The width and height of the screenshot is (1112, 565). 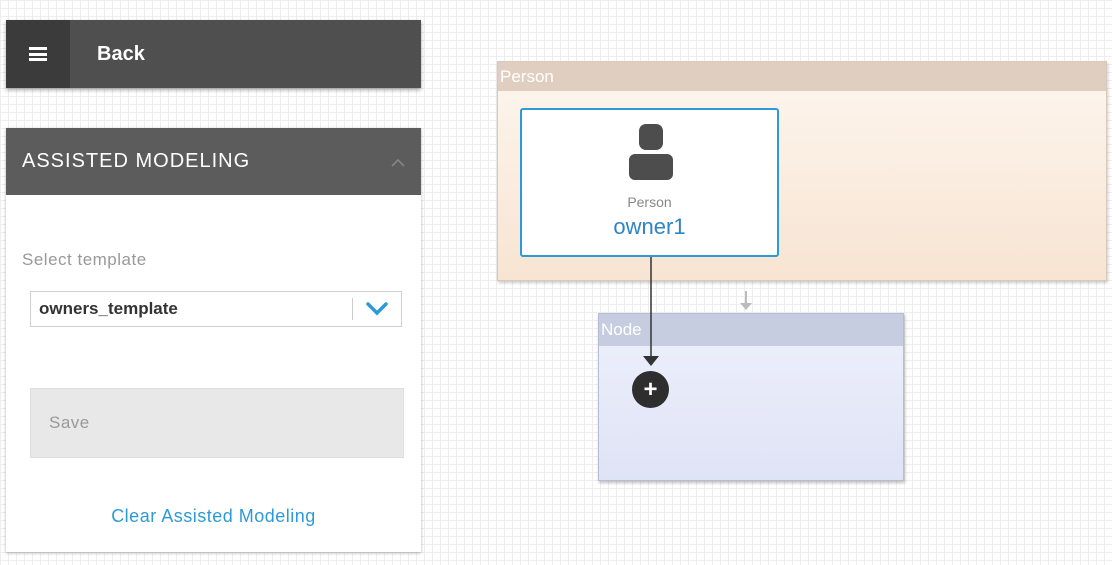 I want to click on person-icon, so click(x=651, y=152).